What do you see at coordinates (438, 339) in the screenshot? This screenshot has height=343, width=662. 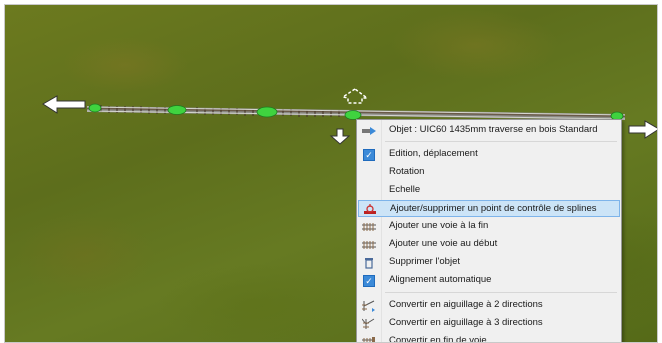 I see `menu-item-label: Convertir en fin de voie` at bounding box center [438, 339].